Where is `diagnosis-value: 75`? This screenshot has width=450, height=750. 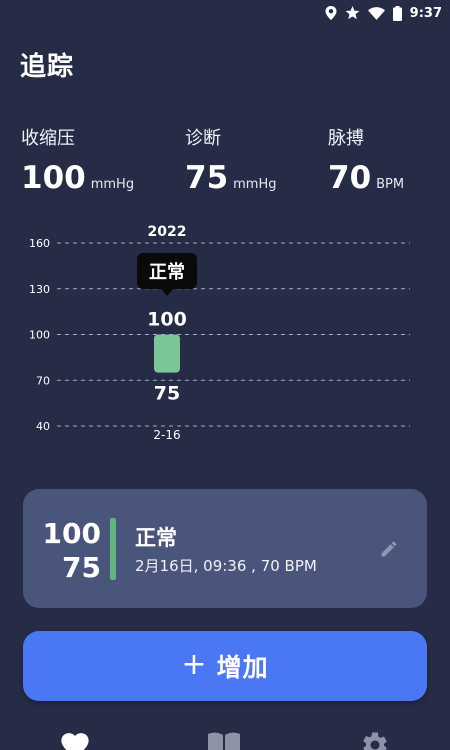
diagnosis-value: 75 is located at coordinates (207, 178).